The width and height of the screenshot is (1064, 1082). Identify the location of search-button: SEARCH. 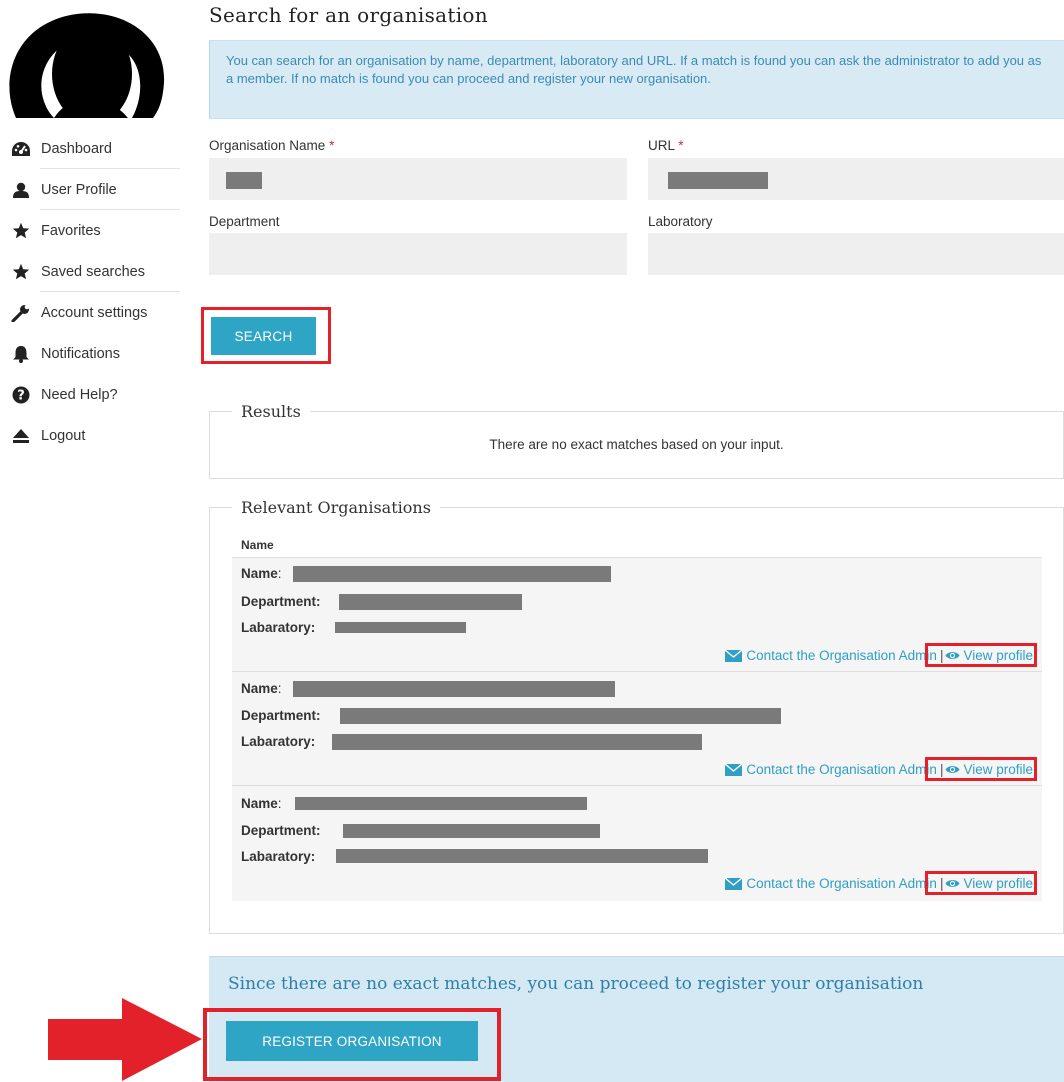
(263, 336).